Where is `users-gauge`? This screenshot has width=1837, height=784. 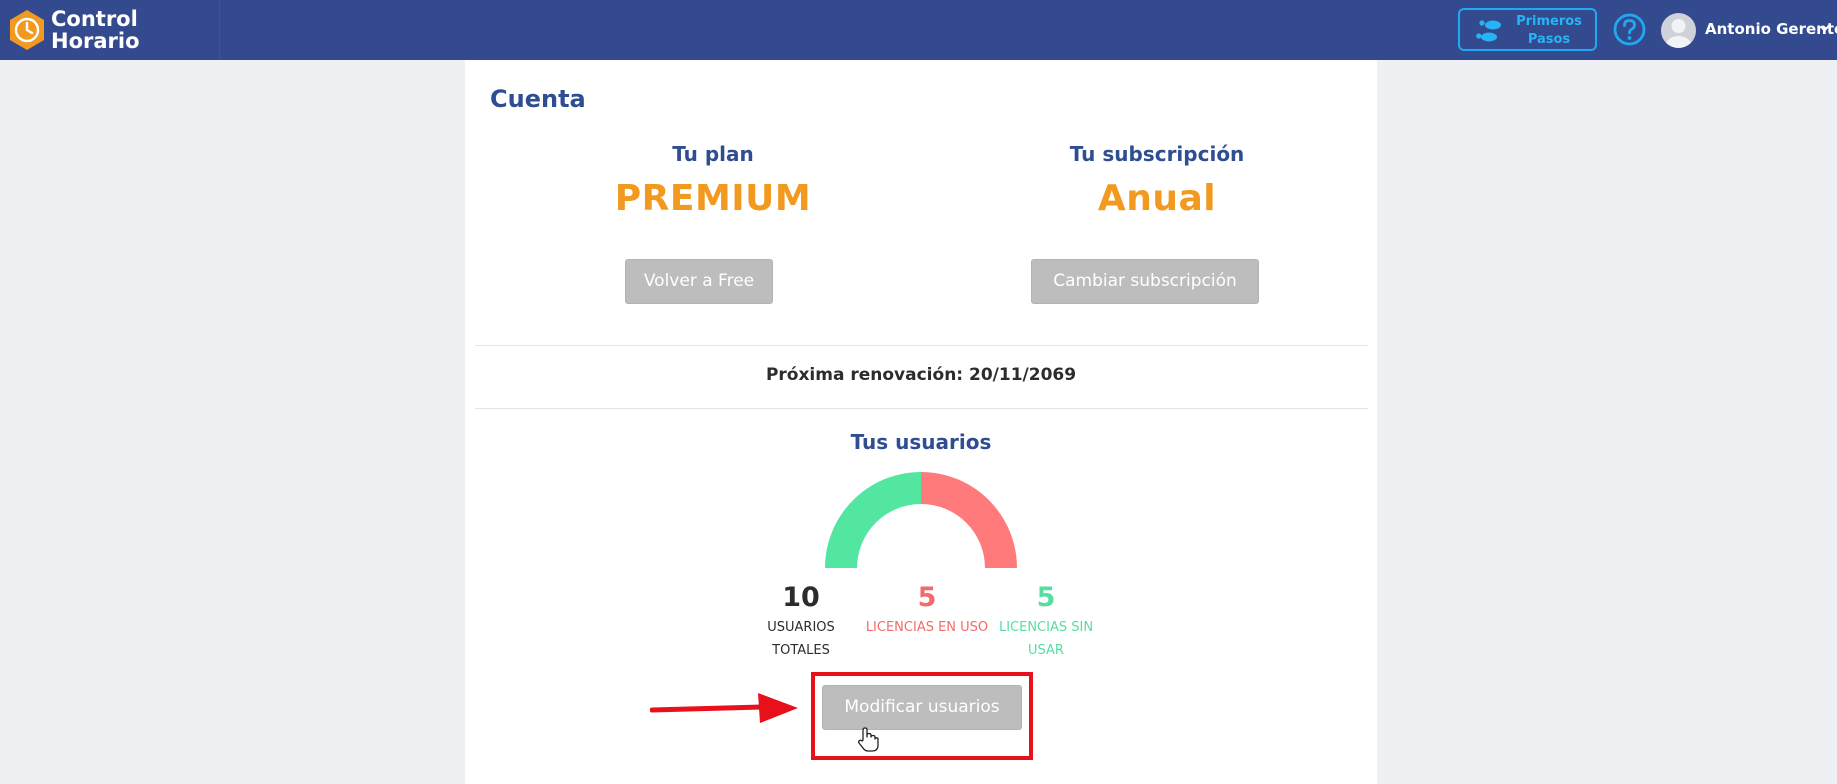
users-gauge is located at coordinates (921, 520).